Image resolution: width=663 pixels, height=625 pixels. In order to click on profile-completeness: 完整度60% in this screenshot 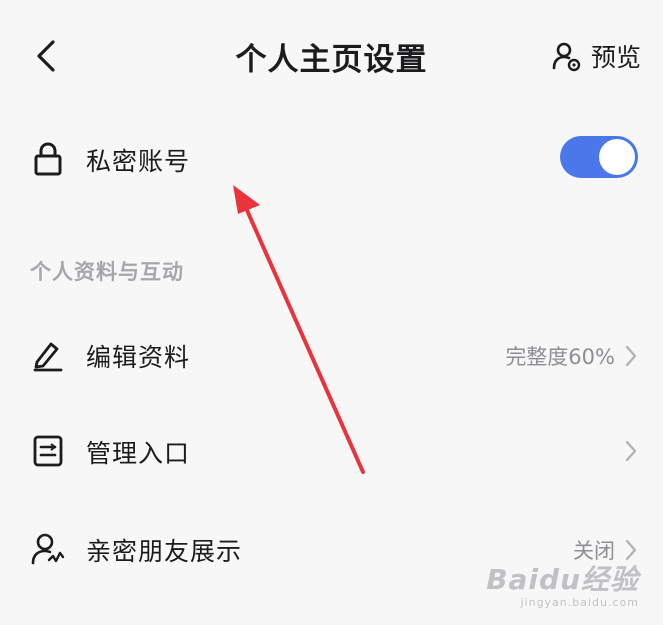, I will do `click(560, 357)`.